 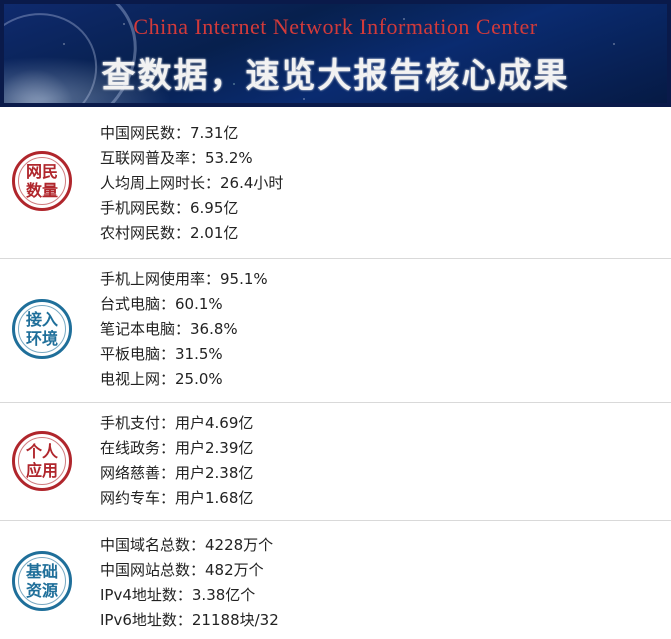 What do you see at coordinates (41, 470) in the screenshot?
I see `badge-line-2: 应用` at bounding box center [41, 470].